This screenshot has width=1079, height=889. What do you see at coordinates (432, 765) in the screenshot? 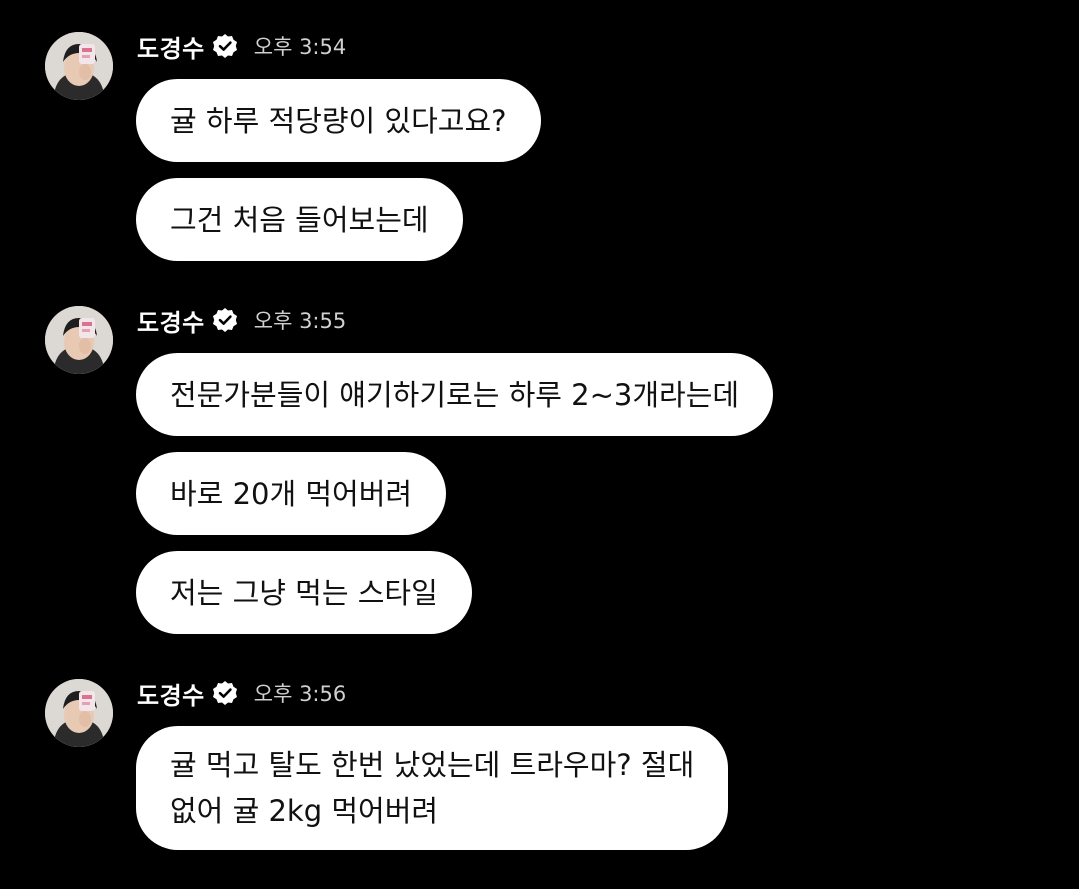
I see `message-text-line: 귤 먹고 탈도 한번 났었는데 트라우마? 절대` at bounding box center [432, 765].